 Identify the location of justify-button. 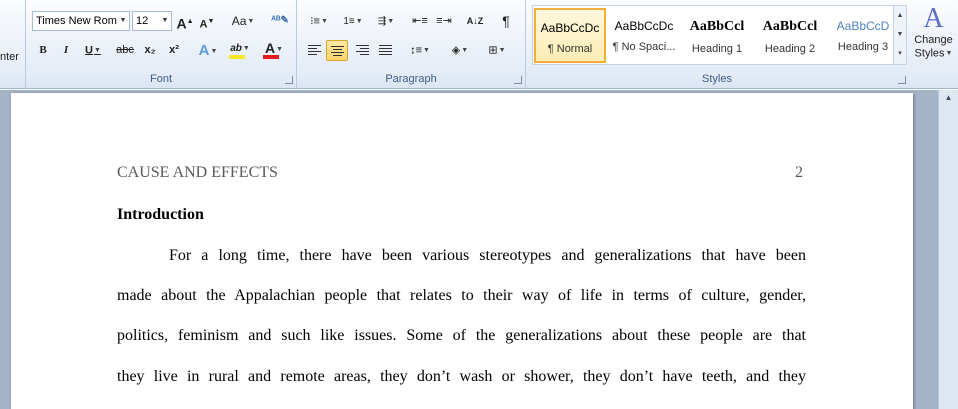
(385, 50).